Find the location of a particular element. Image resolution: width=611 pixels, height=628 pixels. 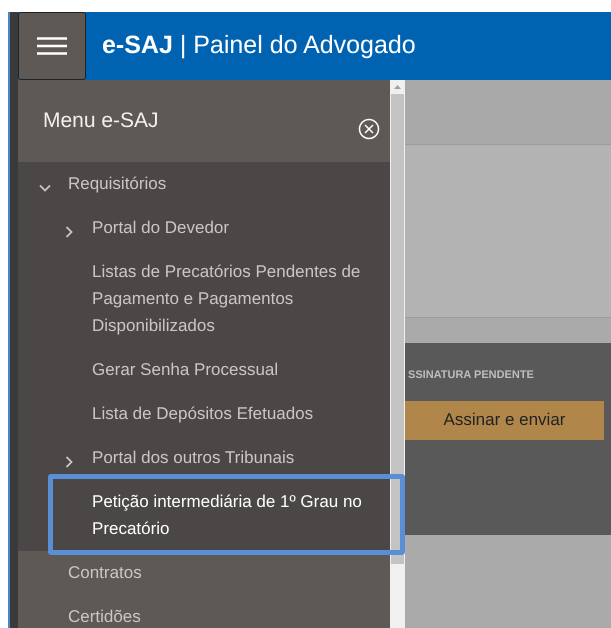

close-button is located at coordinates (369, 129).